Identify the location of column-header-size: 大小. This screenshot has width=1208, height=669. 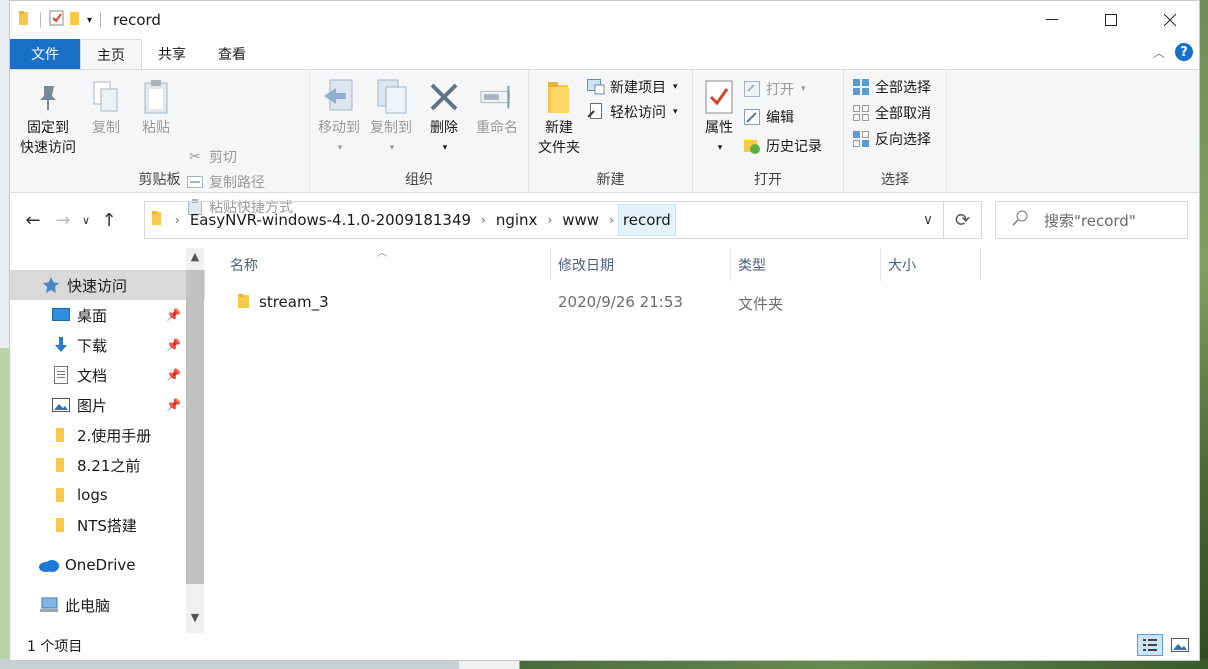
(931, 264).